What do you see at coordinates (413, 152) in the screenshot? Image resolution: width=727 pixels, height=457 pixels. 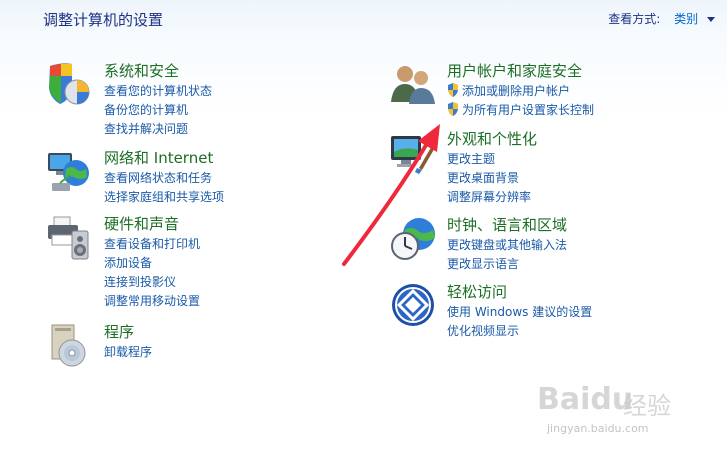 I see `monitor-paint-icon` at bounding box center [413, 152].